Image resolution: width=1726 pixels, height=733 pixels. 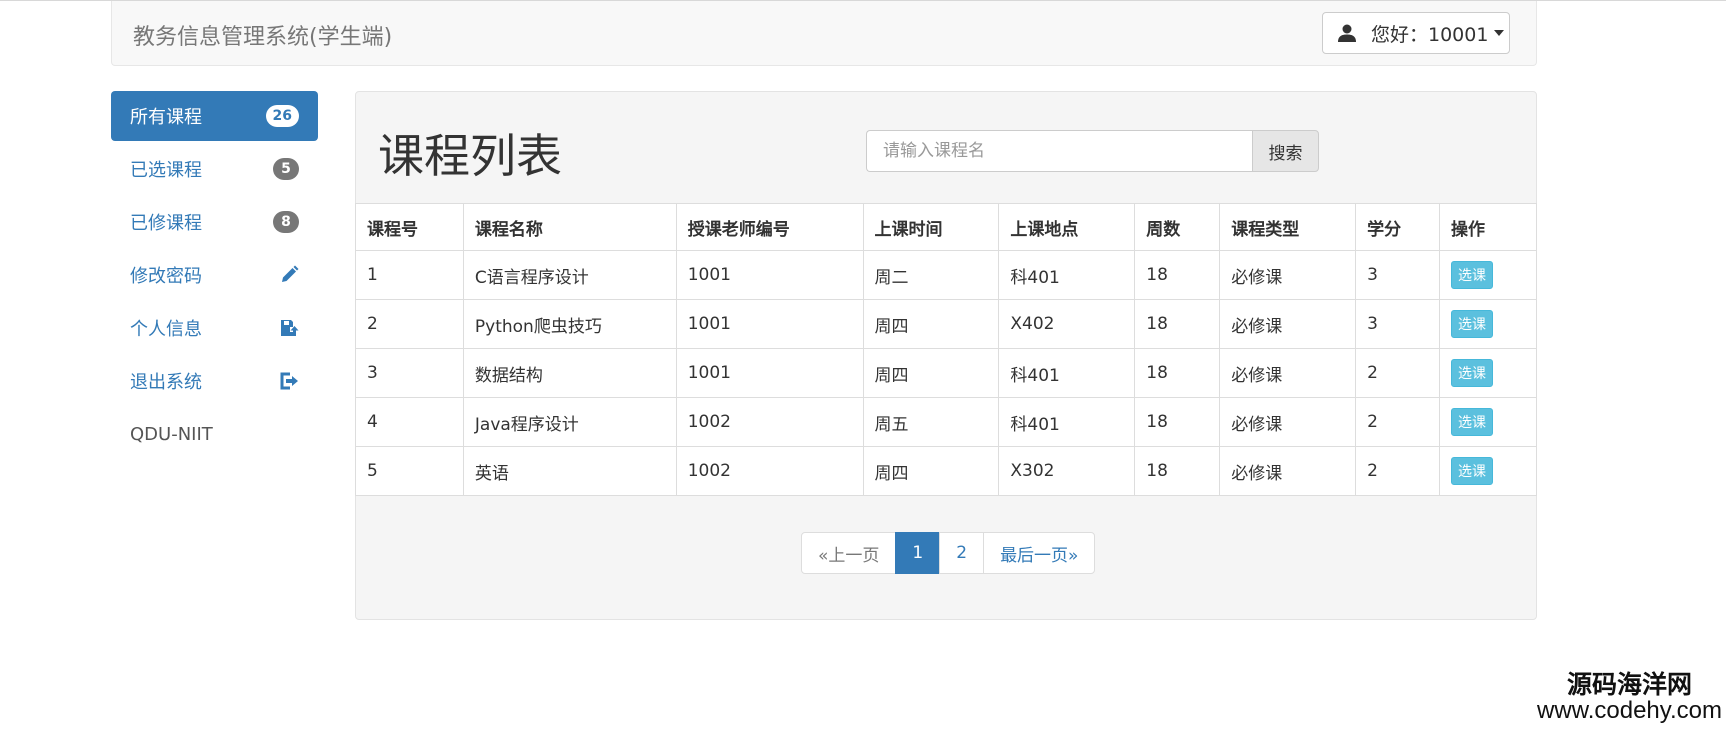 What do you see at coordinates (1630, 684) in the screenshot?
I see `watermark-site-name: 源码海洋网` at bounding box center [1630, 684].